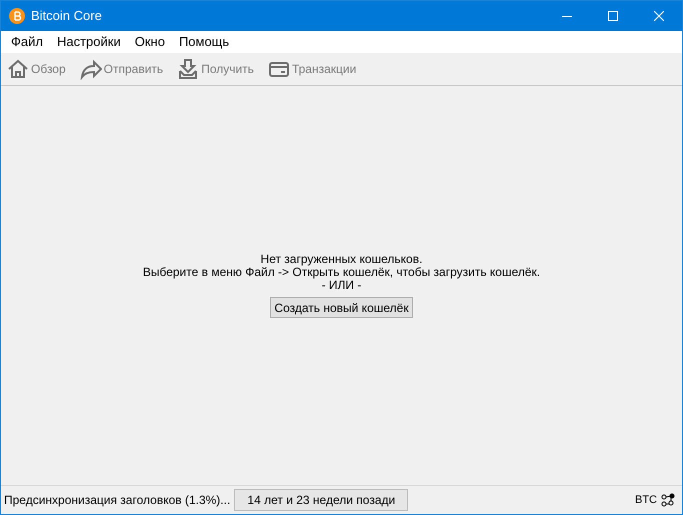 The width and height of the screenshot is (683, 515). What do you see at coordinates (188, 69) in the screenshot?
I see `inbox-icon` at bounding box center [188, 69].